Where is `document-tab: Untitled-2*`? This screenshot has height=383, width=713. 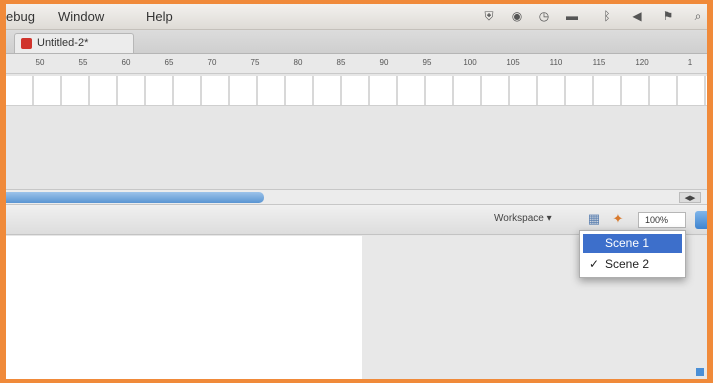 document-tab: Untitled-2* is located at coordinates (74, 43).